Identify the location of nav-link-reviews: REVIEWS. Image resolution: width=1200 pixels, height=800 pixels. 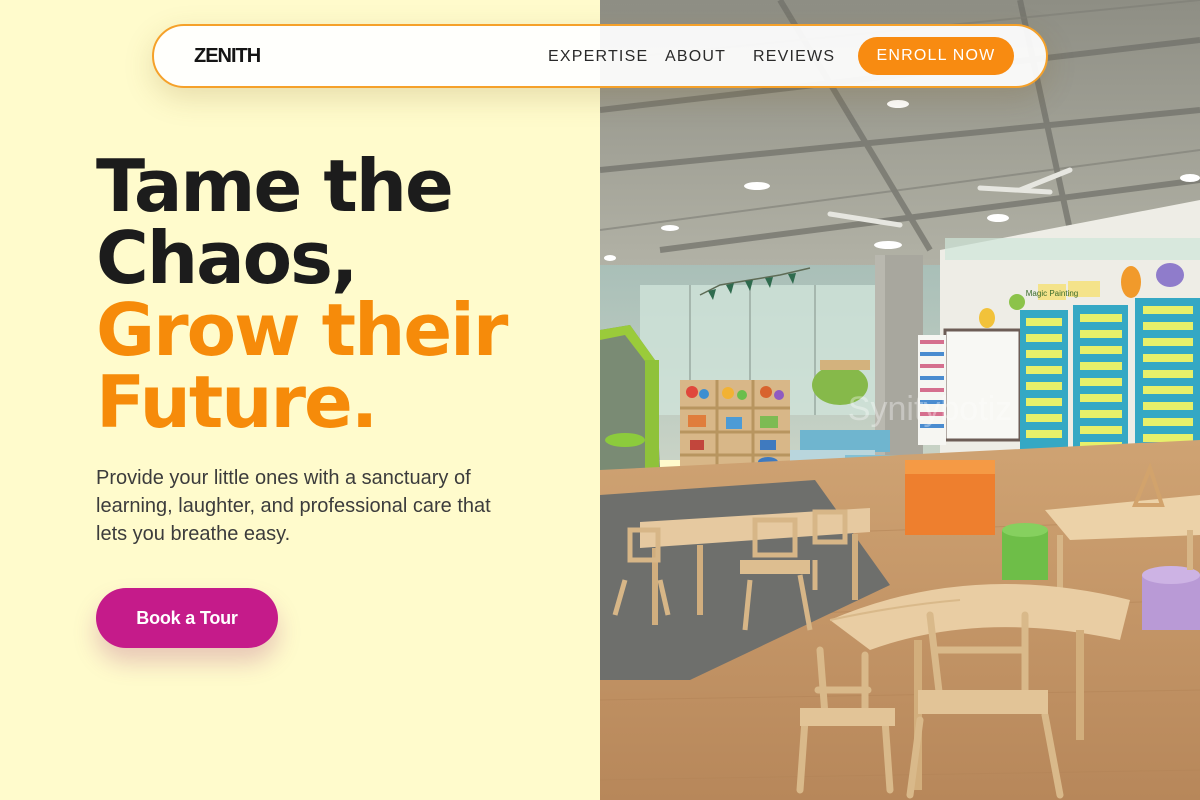
(794, 57).